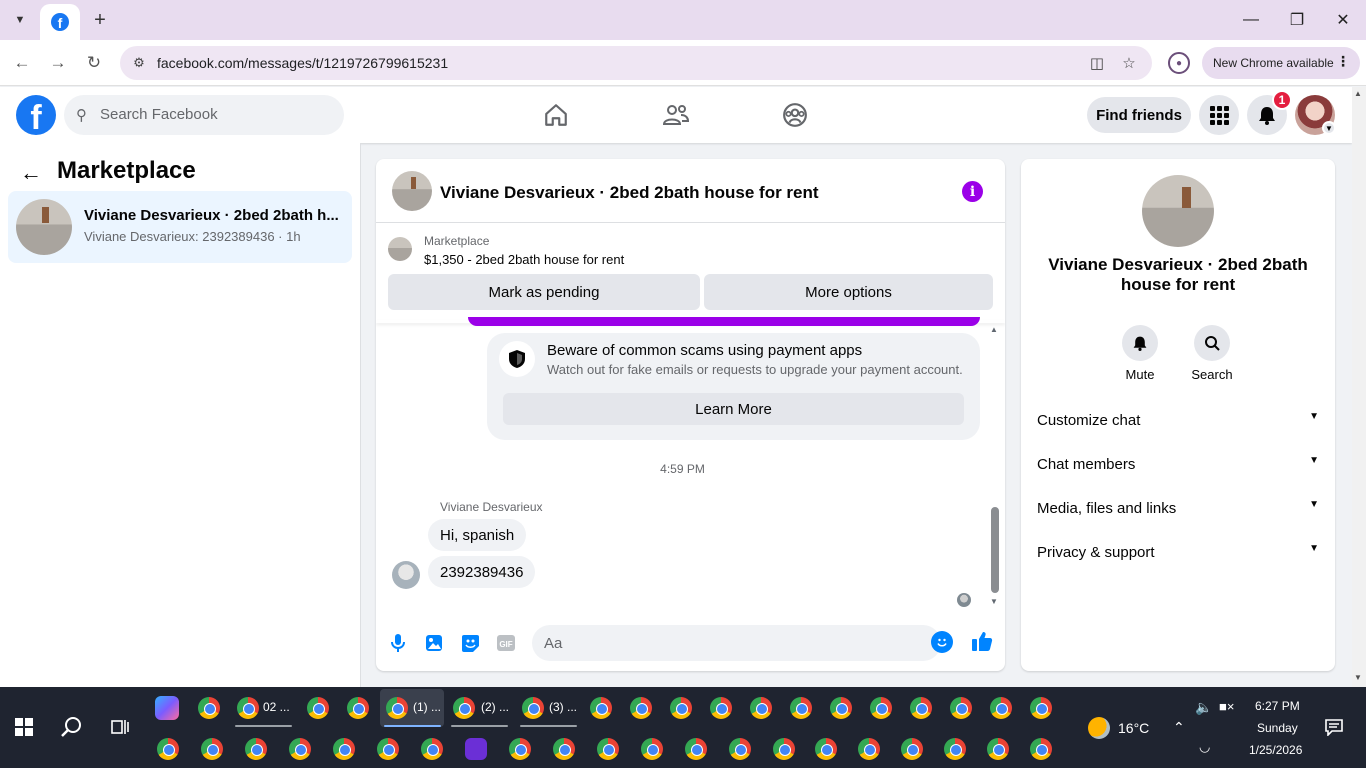 The image size is (1366, 768). I want to click on chat-scrollbar, so click(995, 550).